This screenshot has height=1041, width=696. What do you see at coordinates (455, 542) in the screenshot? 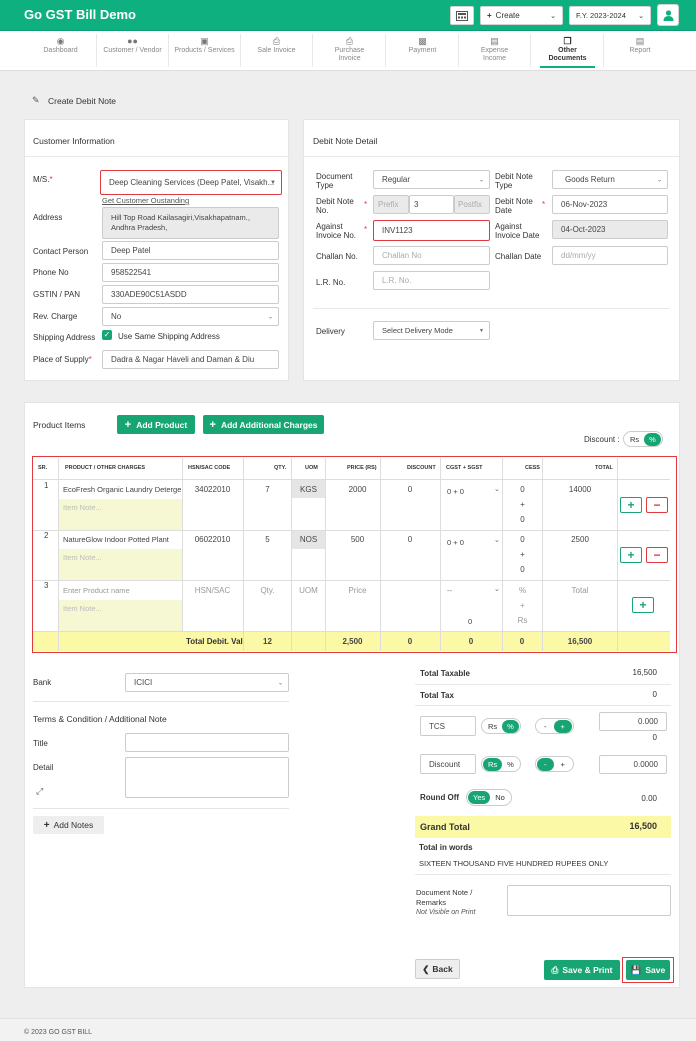
I see `row2-gst: 0 + 0` at bounding box center [455, 542].